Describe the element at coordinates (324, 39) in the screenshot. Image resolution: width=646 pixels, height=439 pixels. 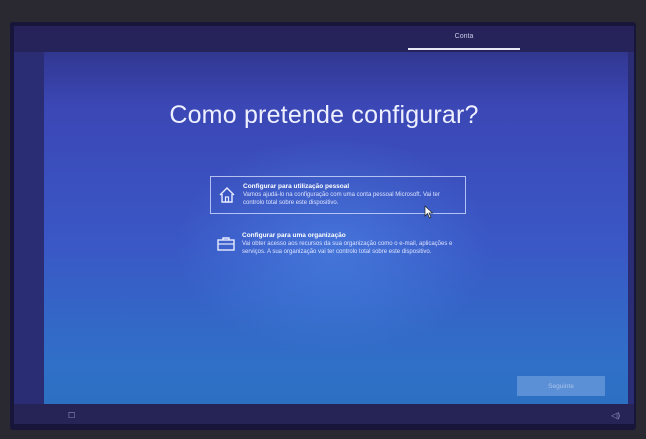
I see `top-bar` at that location.